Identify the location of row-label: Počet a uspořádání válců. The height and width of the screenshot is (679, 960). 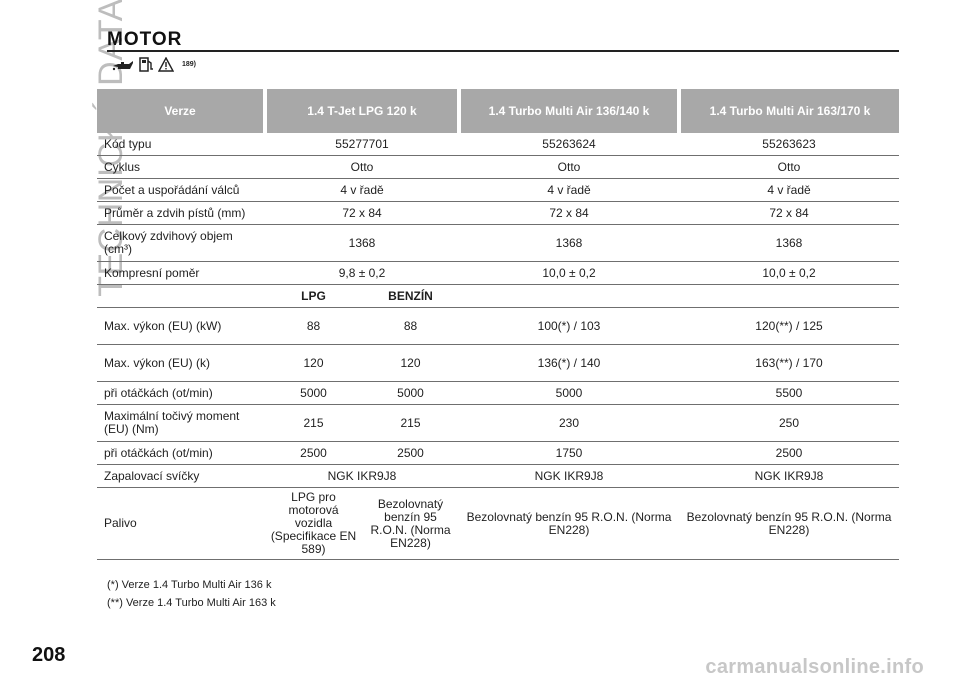
(181, 190).